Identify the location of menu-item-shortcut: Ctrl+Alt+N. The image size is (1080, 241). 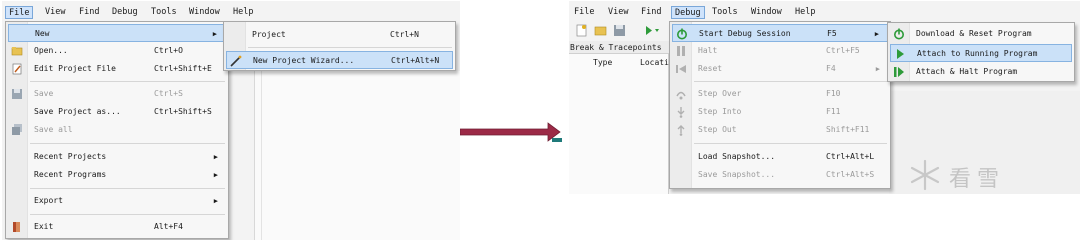
(415, 60).